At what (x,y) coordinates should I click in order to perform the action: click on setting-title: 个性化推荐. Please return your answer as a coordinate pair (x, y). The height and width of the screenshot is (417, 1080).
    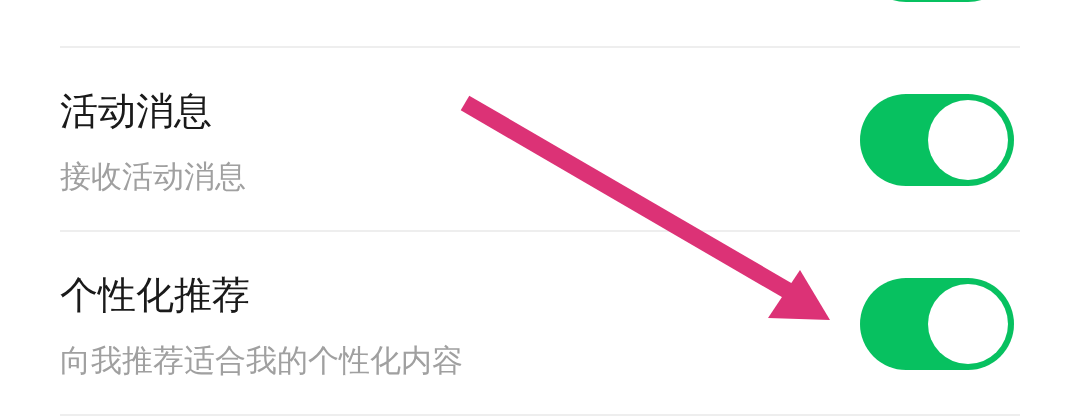
    Looking at the image, I should click on (155, 295).